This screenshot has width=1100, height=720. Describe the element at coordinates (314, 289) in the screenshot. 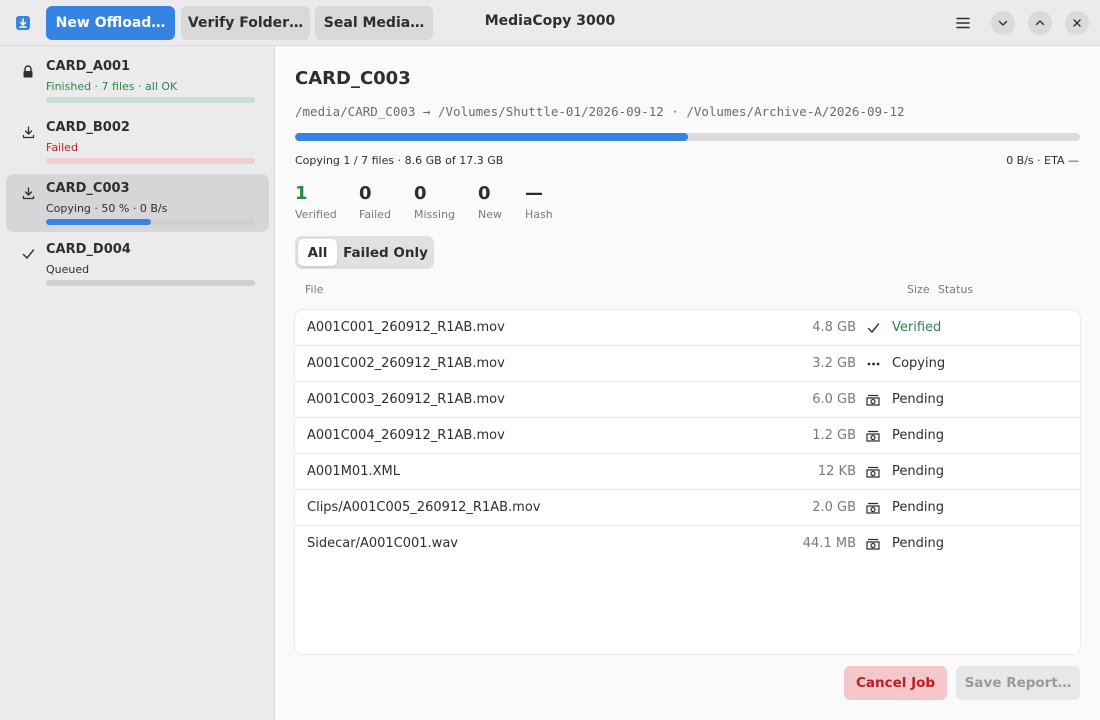

I see `column-header-file: File` at that location.